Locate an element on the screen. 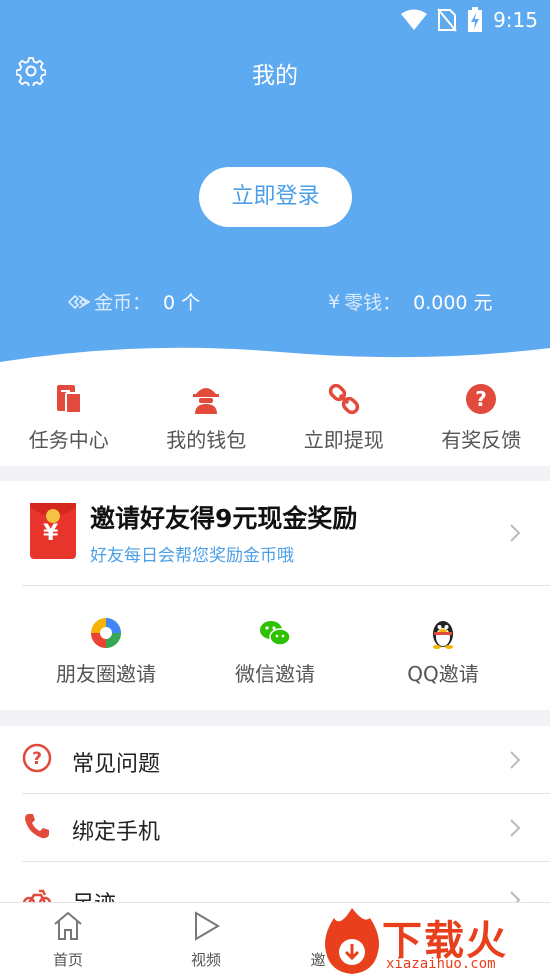 This screenshot has height=979, width=550. menu-bind-phone: 绑定手机 is located at coordinates (275, 828).